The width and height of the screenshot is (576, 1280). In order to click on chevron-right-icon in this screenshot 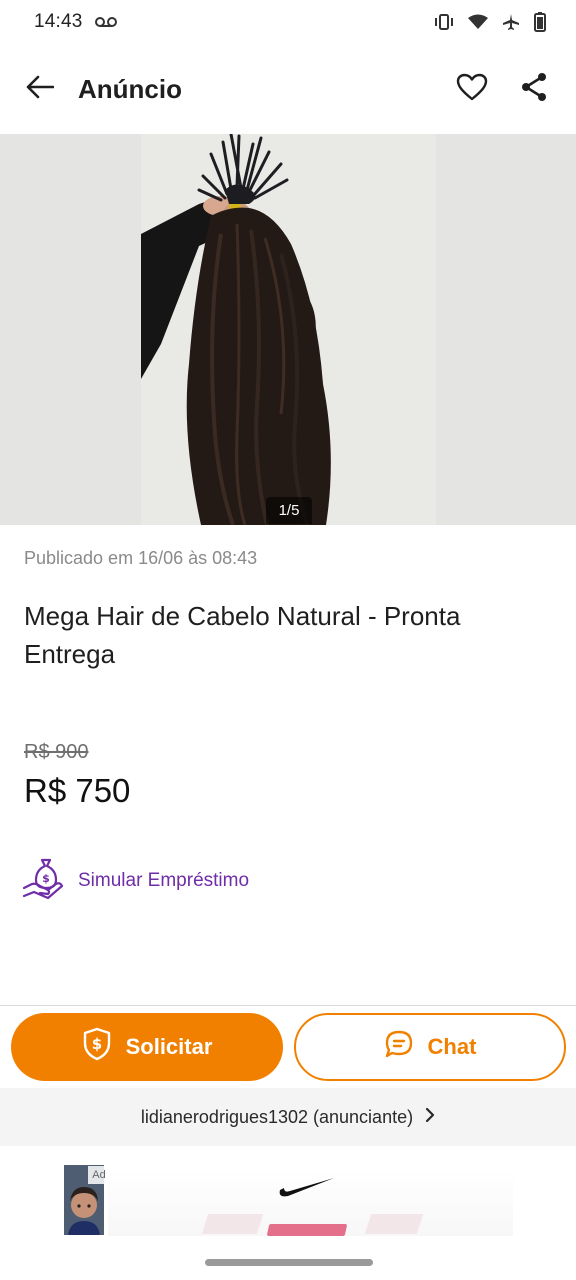, I will do `click(430, 1117)`.